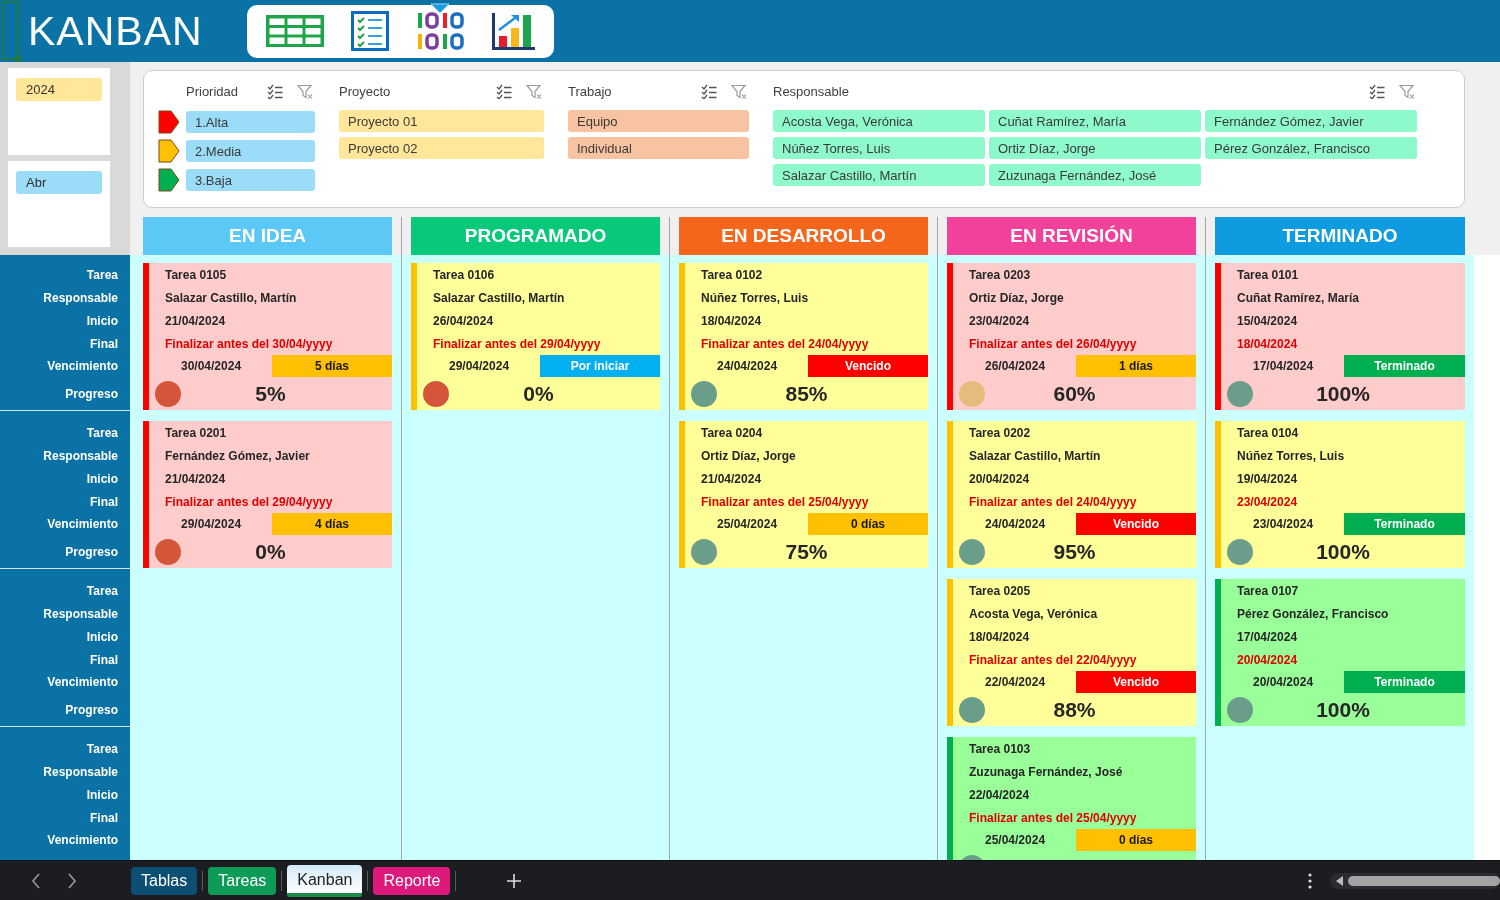  I want to click on slicer-item: Abr, so click(59, 182).